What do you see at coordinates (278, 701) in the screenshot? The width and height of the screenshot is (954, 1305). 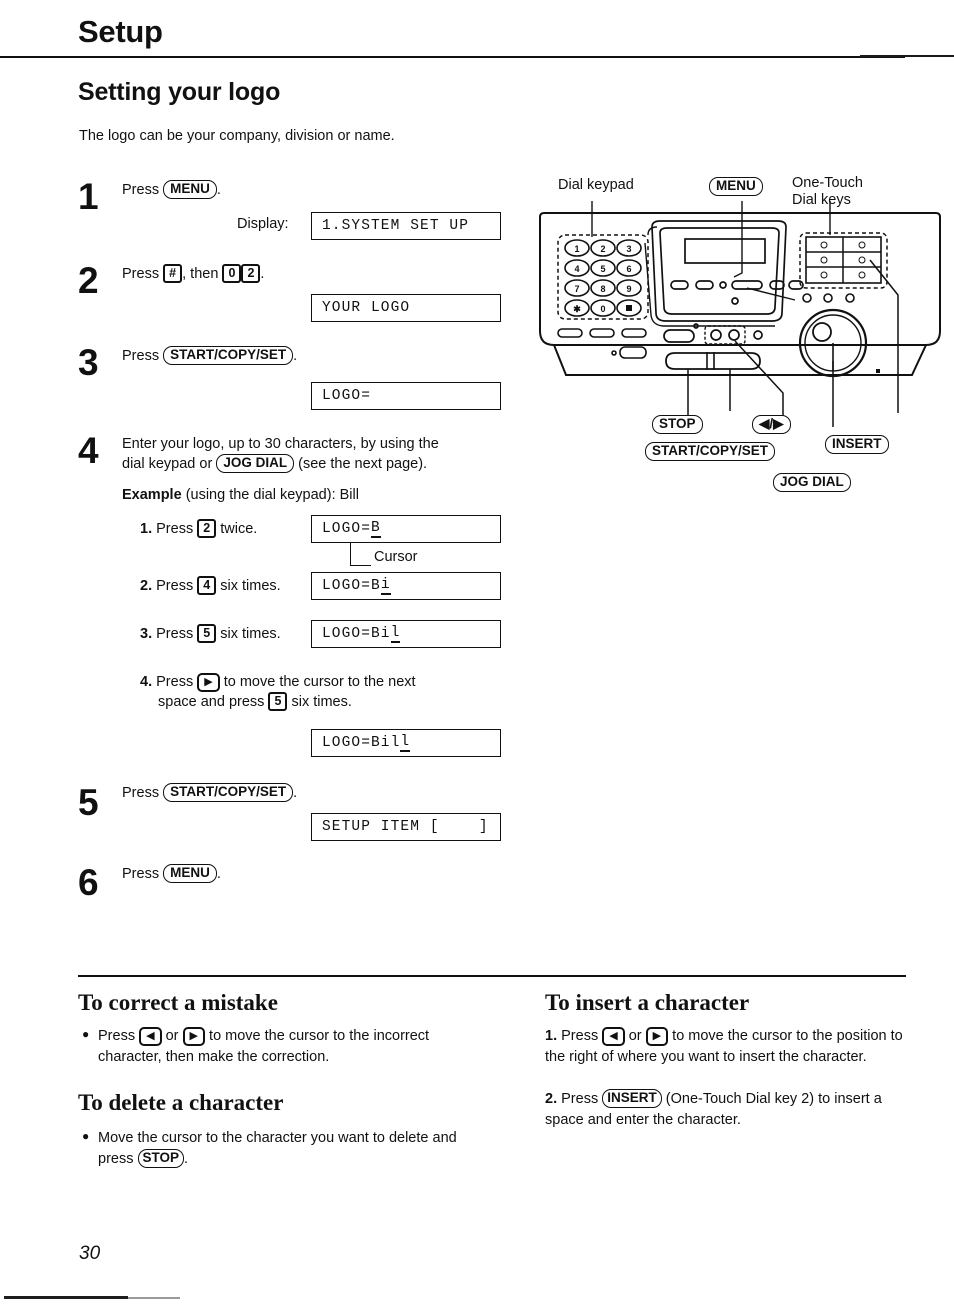 I see `digit-key-5-sub4: 5` at bounding box center [278, 701].